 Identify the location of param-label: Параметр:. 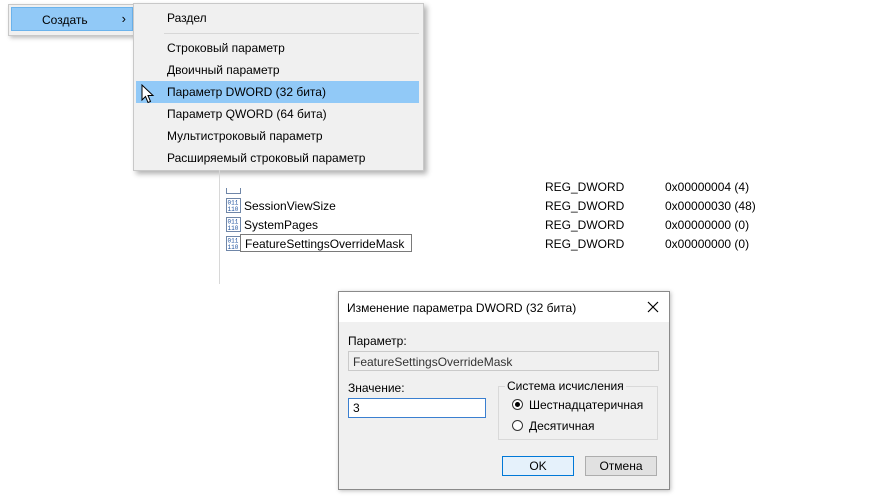
(377, 341).